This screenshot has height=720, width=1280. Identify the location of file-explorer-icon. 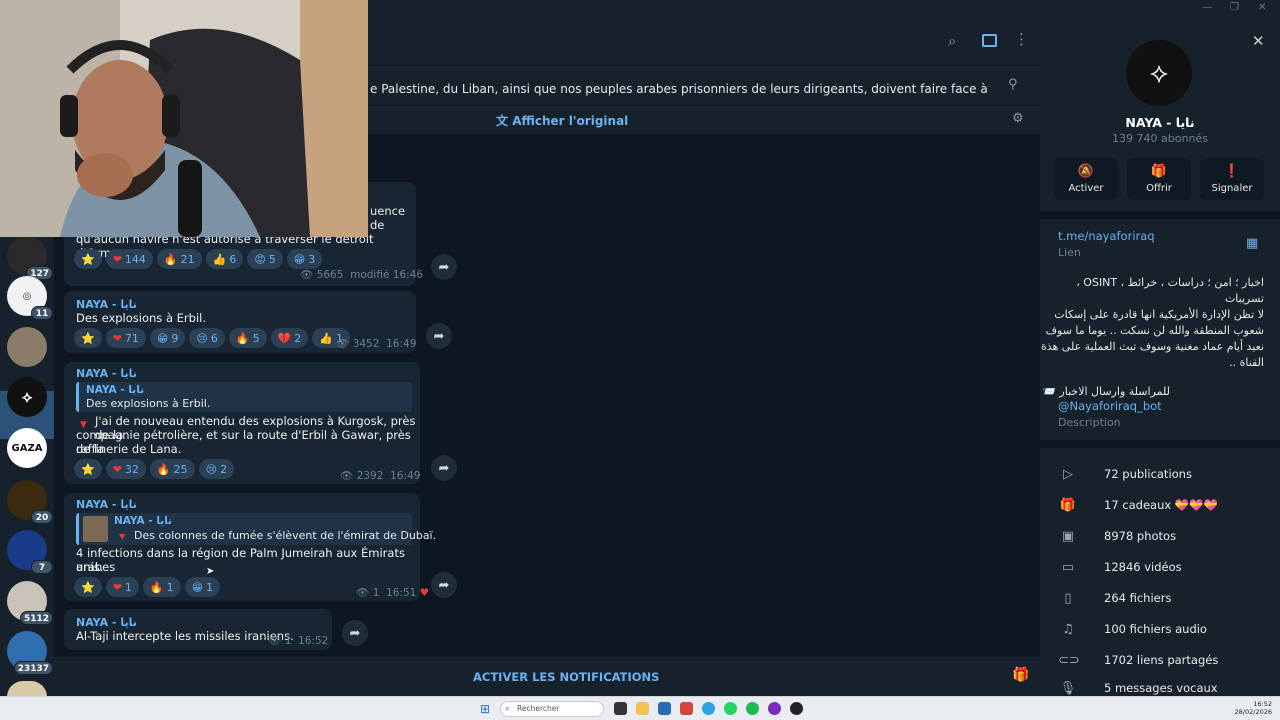
(642, 708).